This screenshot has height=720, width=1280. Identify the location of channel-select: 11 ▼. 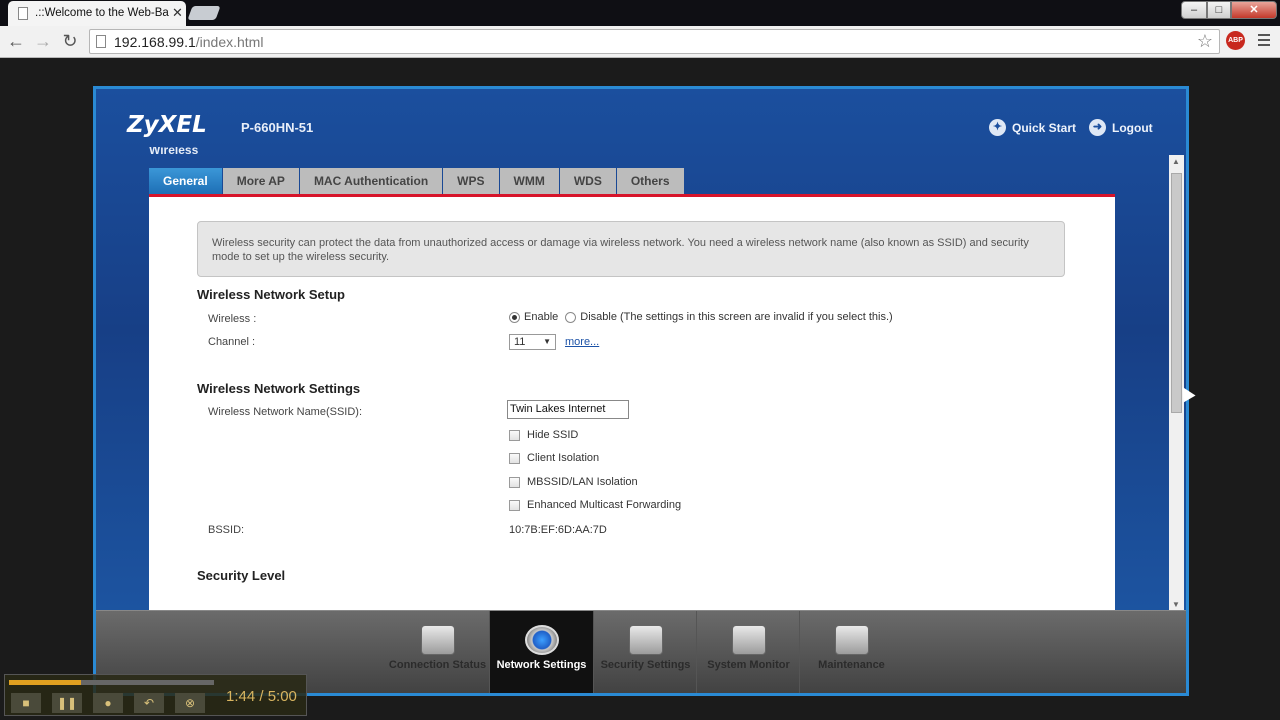
(532, 342).